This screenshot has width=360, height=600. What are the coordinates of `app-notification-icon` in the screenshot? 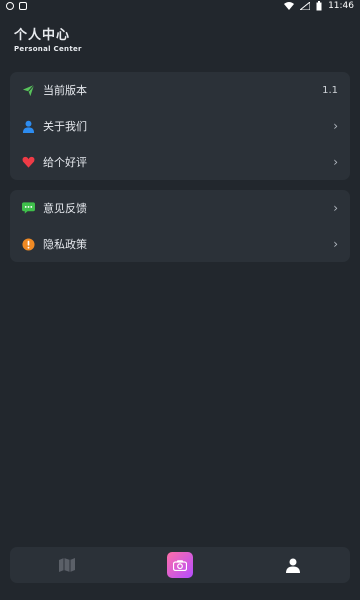 It's located at (23, 6).